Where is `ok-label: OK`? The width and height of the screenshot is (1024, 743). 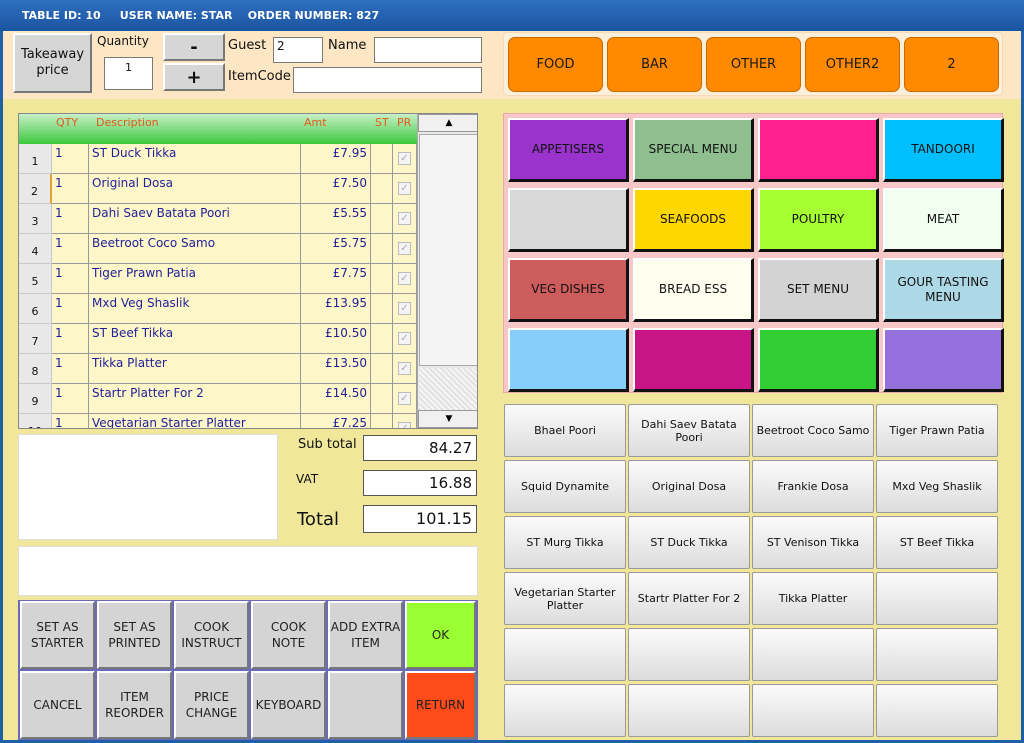
ok-label: OK is located at coordinates (440, 635).